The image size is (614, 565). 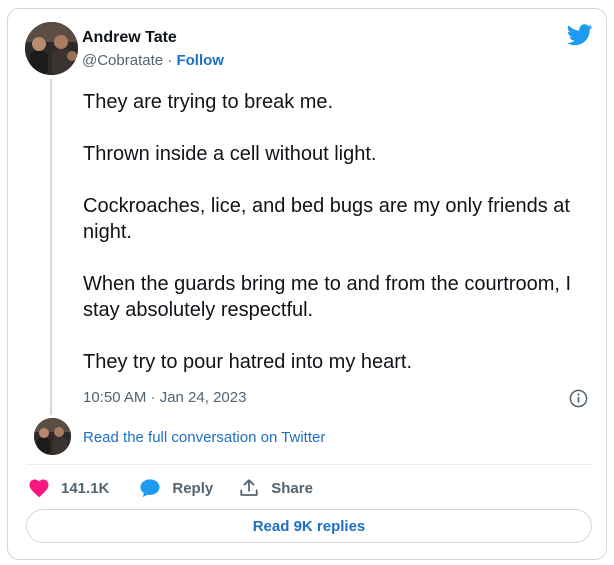 I want to click on tweet-timestamp: 10:50 AM · Jan 24, 2023, so click(x=164, y=397).